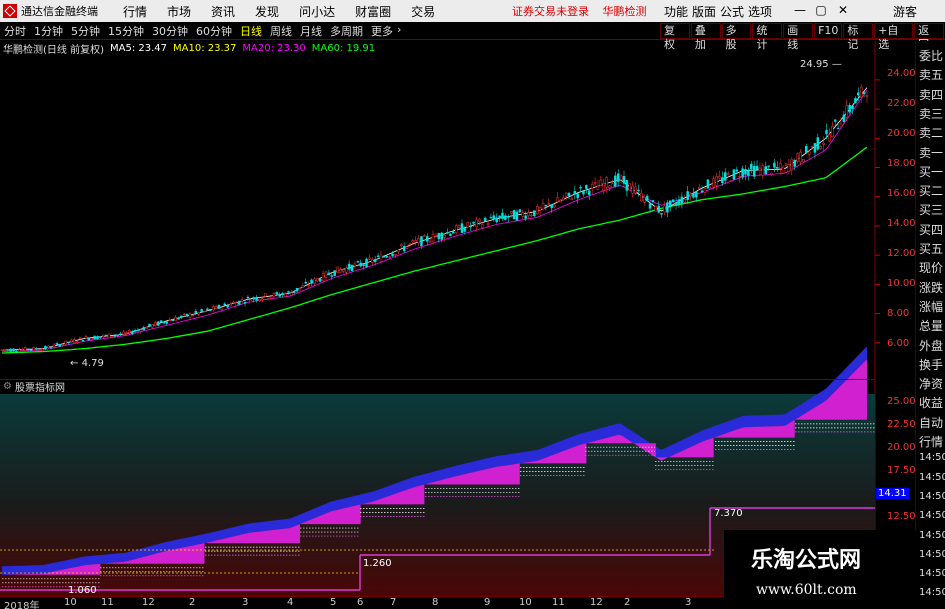 Image resolution: width=945 pixels, height=609 pixels. I want to click on indicator-axis-label: 20.00, so click(901, 447).